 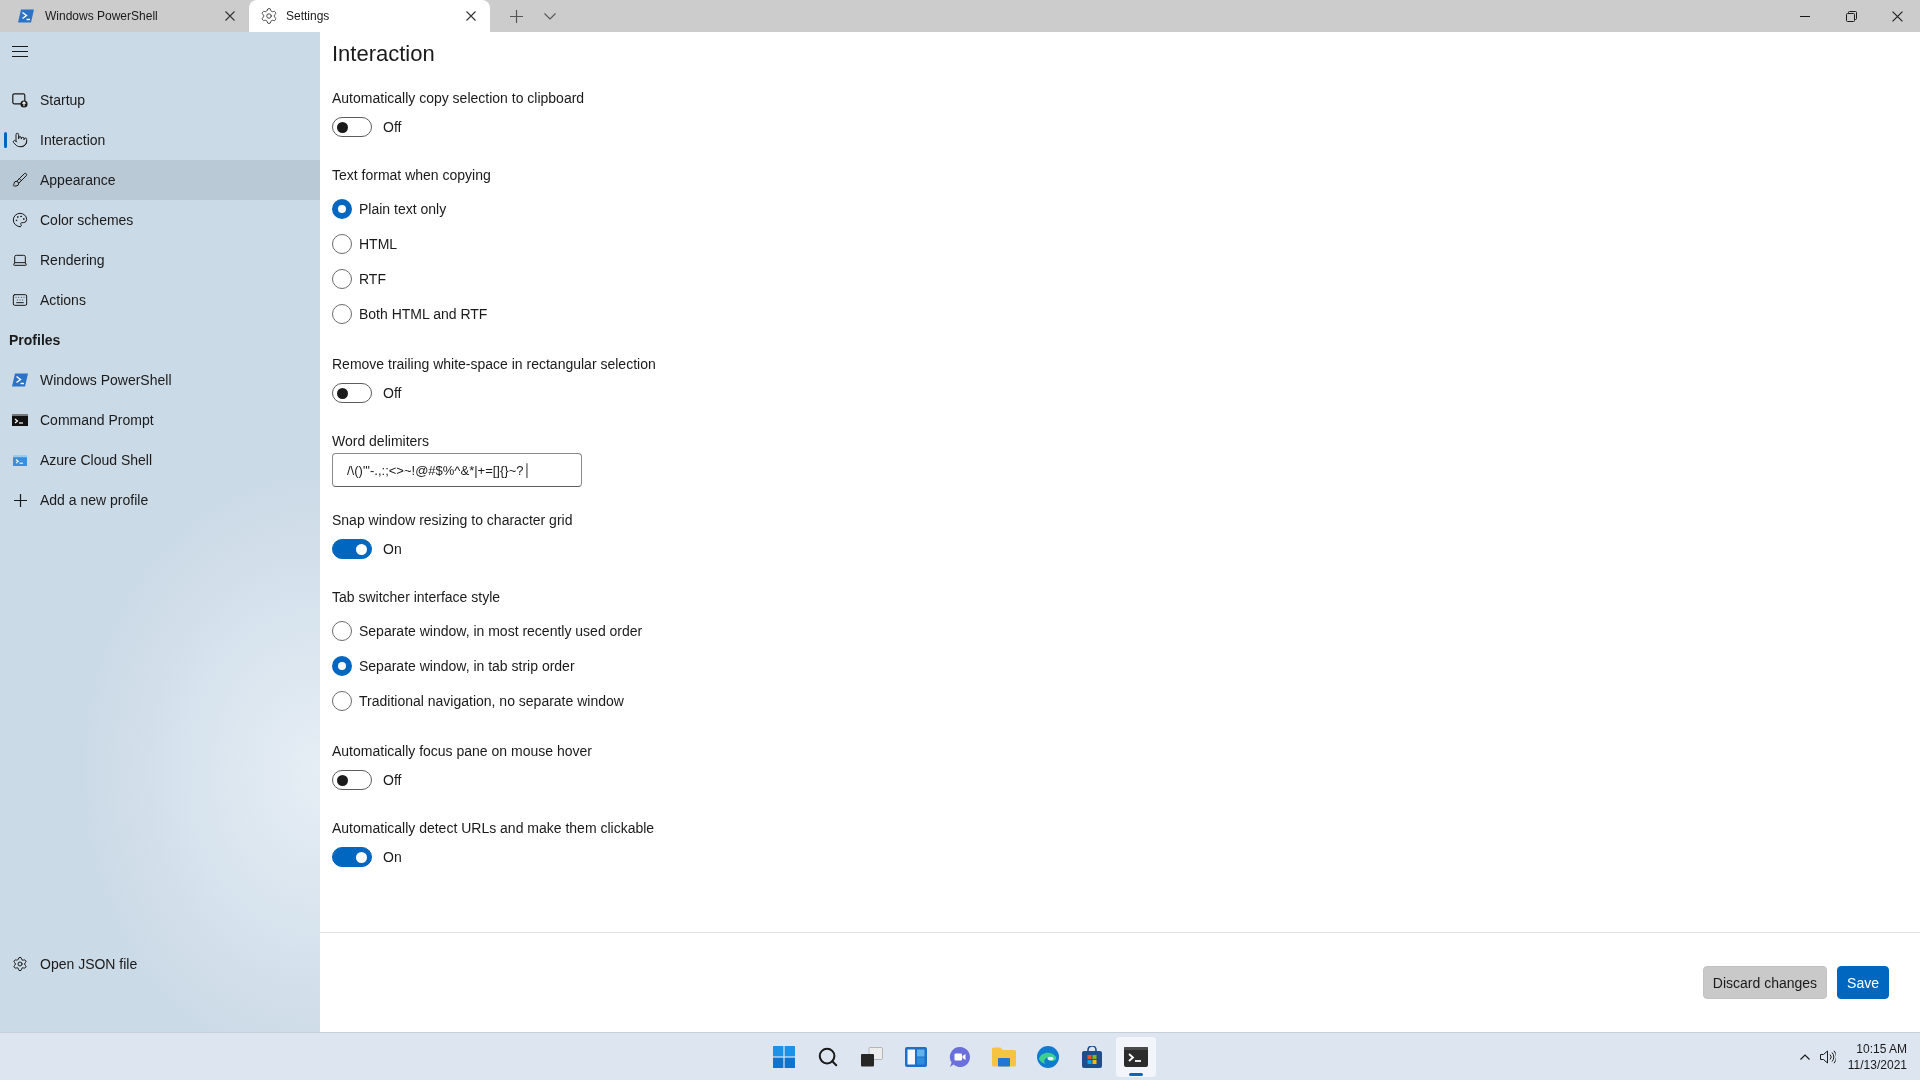 What do you see at coordinates (416, 597) in the screenshot?
I see `setting-label: Tab switcher interface style` at bounding box center [416, 597].